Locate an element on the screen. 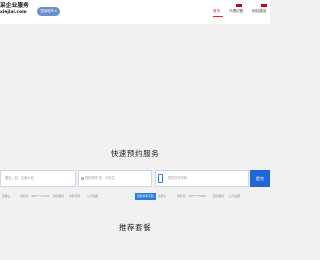  phone-icon is located at coordinates (160, 178).